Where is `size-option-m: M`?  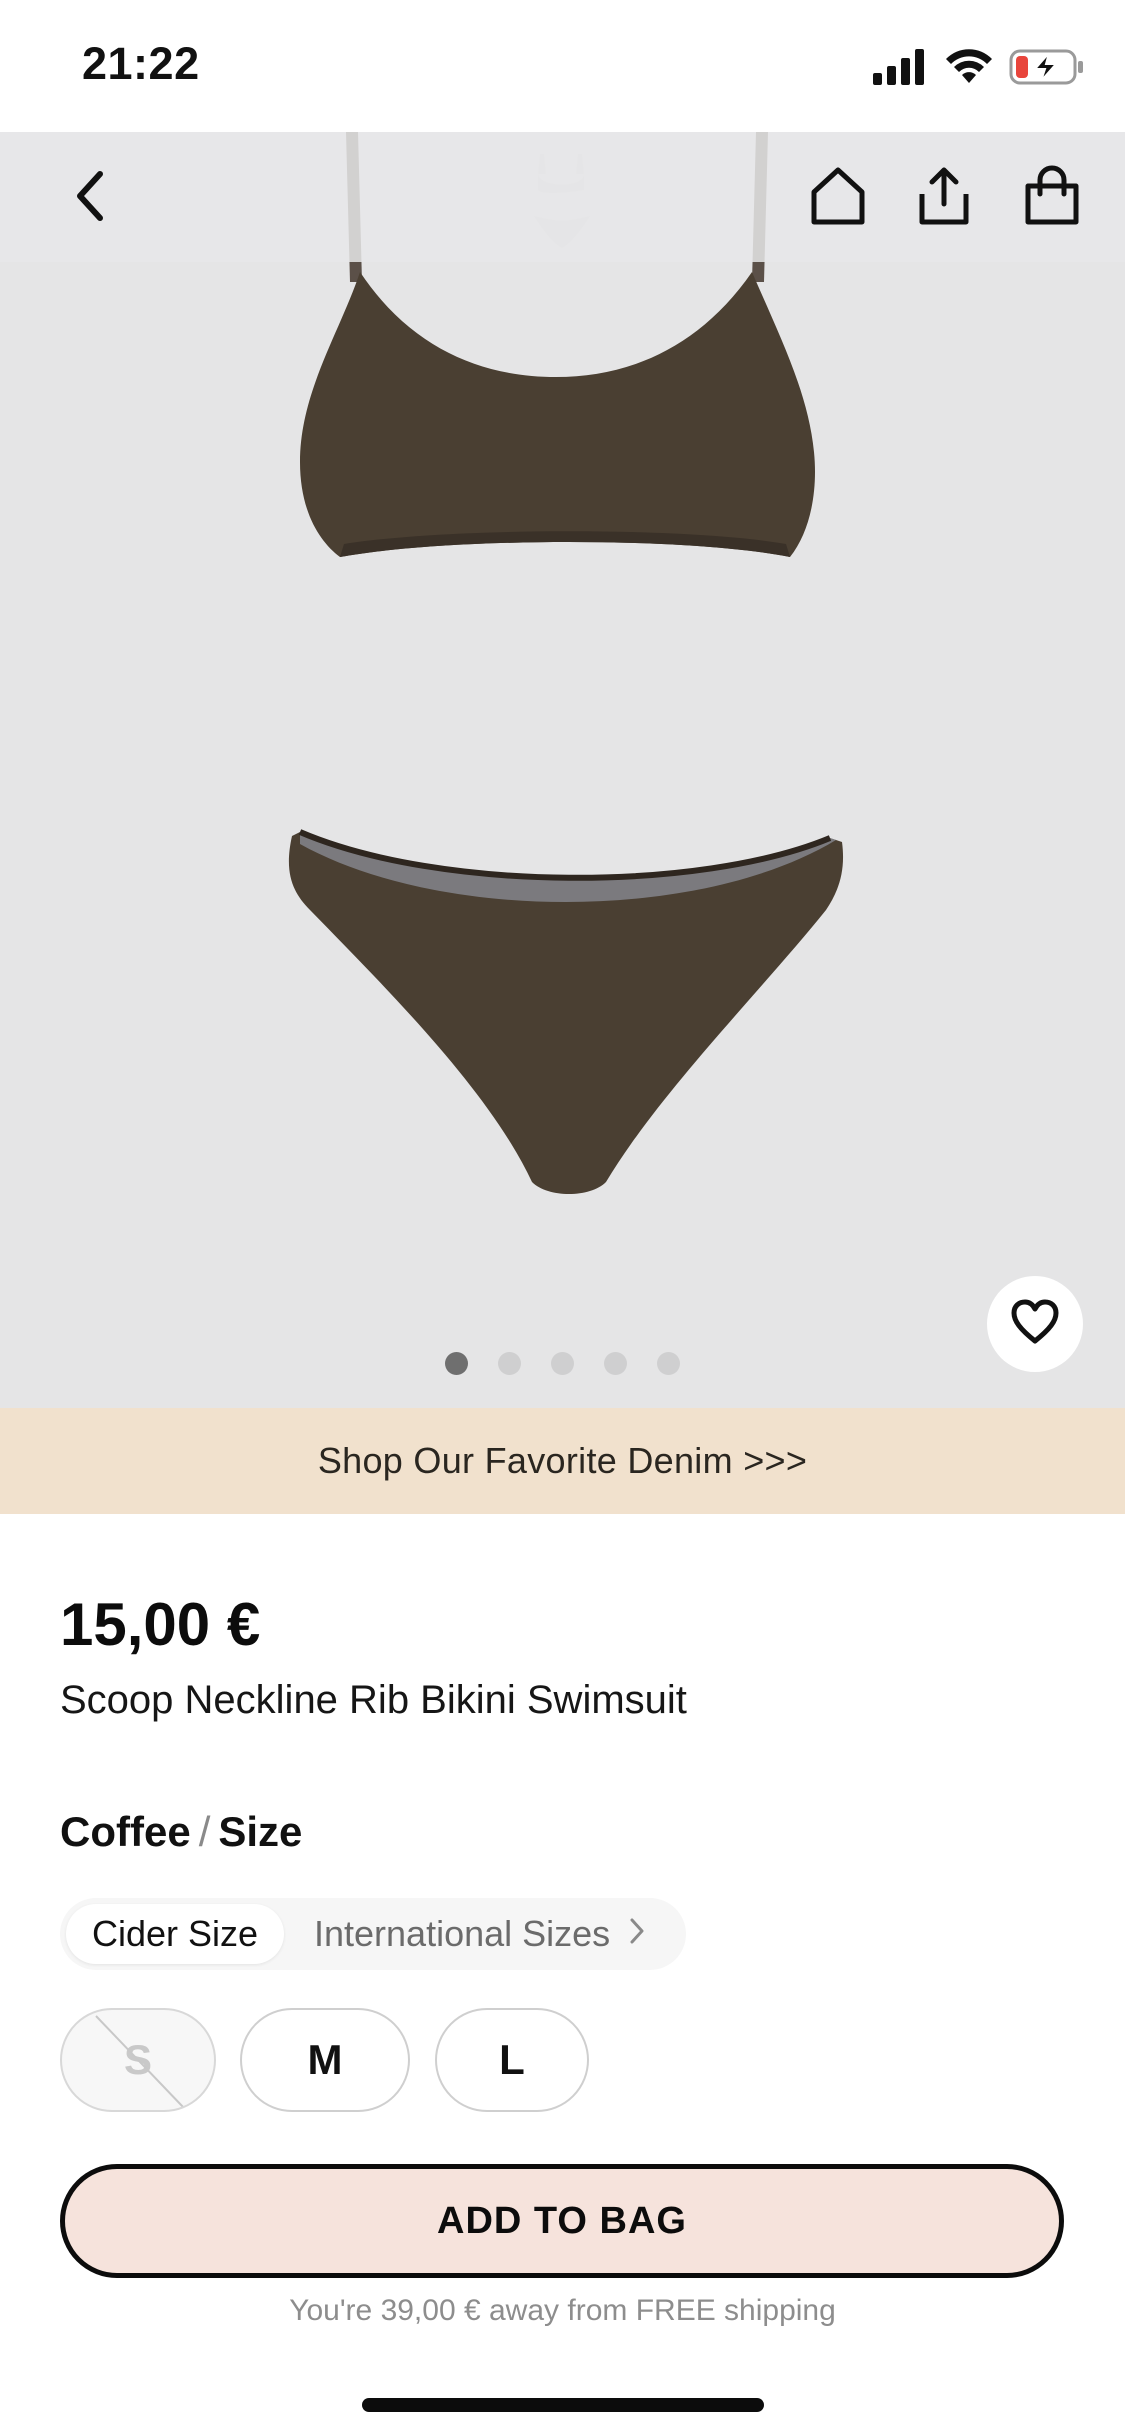
size-option-m: M is located at coordinates (325, 2060).